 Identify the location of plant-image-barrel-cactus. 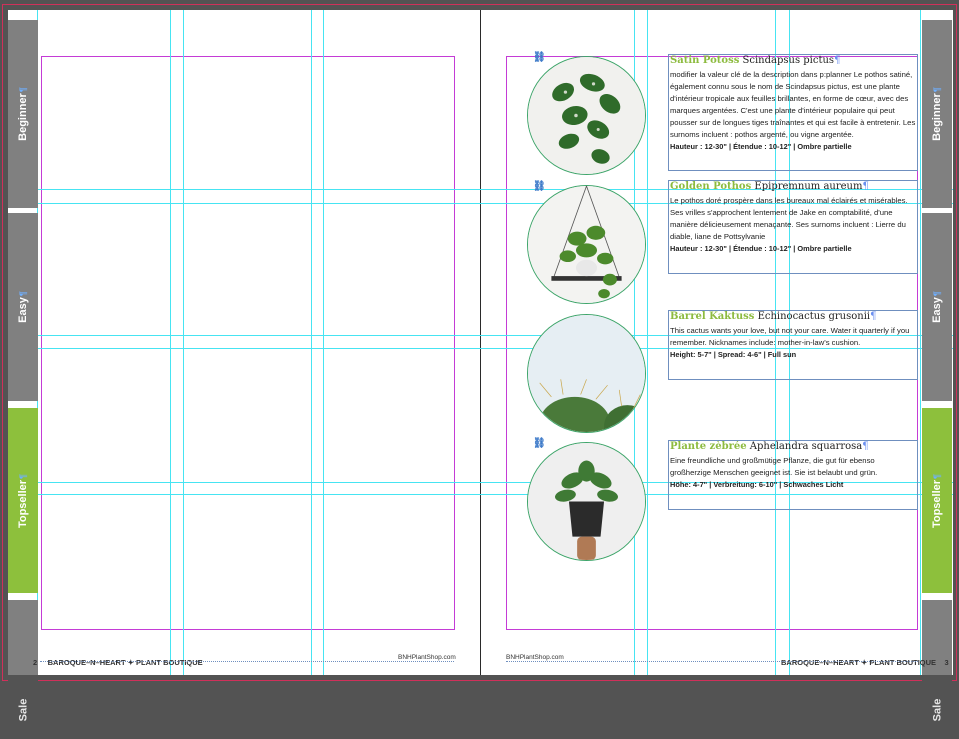
(586, 373).